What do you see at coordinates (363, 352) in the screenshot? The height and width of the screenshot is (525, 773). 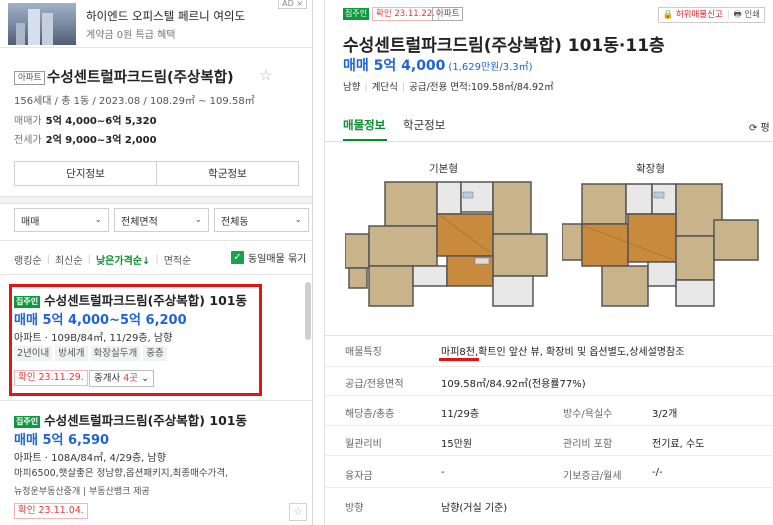 I see `feature-label: 매물특징` at bounding box center [363, 352].